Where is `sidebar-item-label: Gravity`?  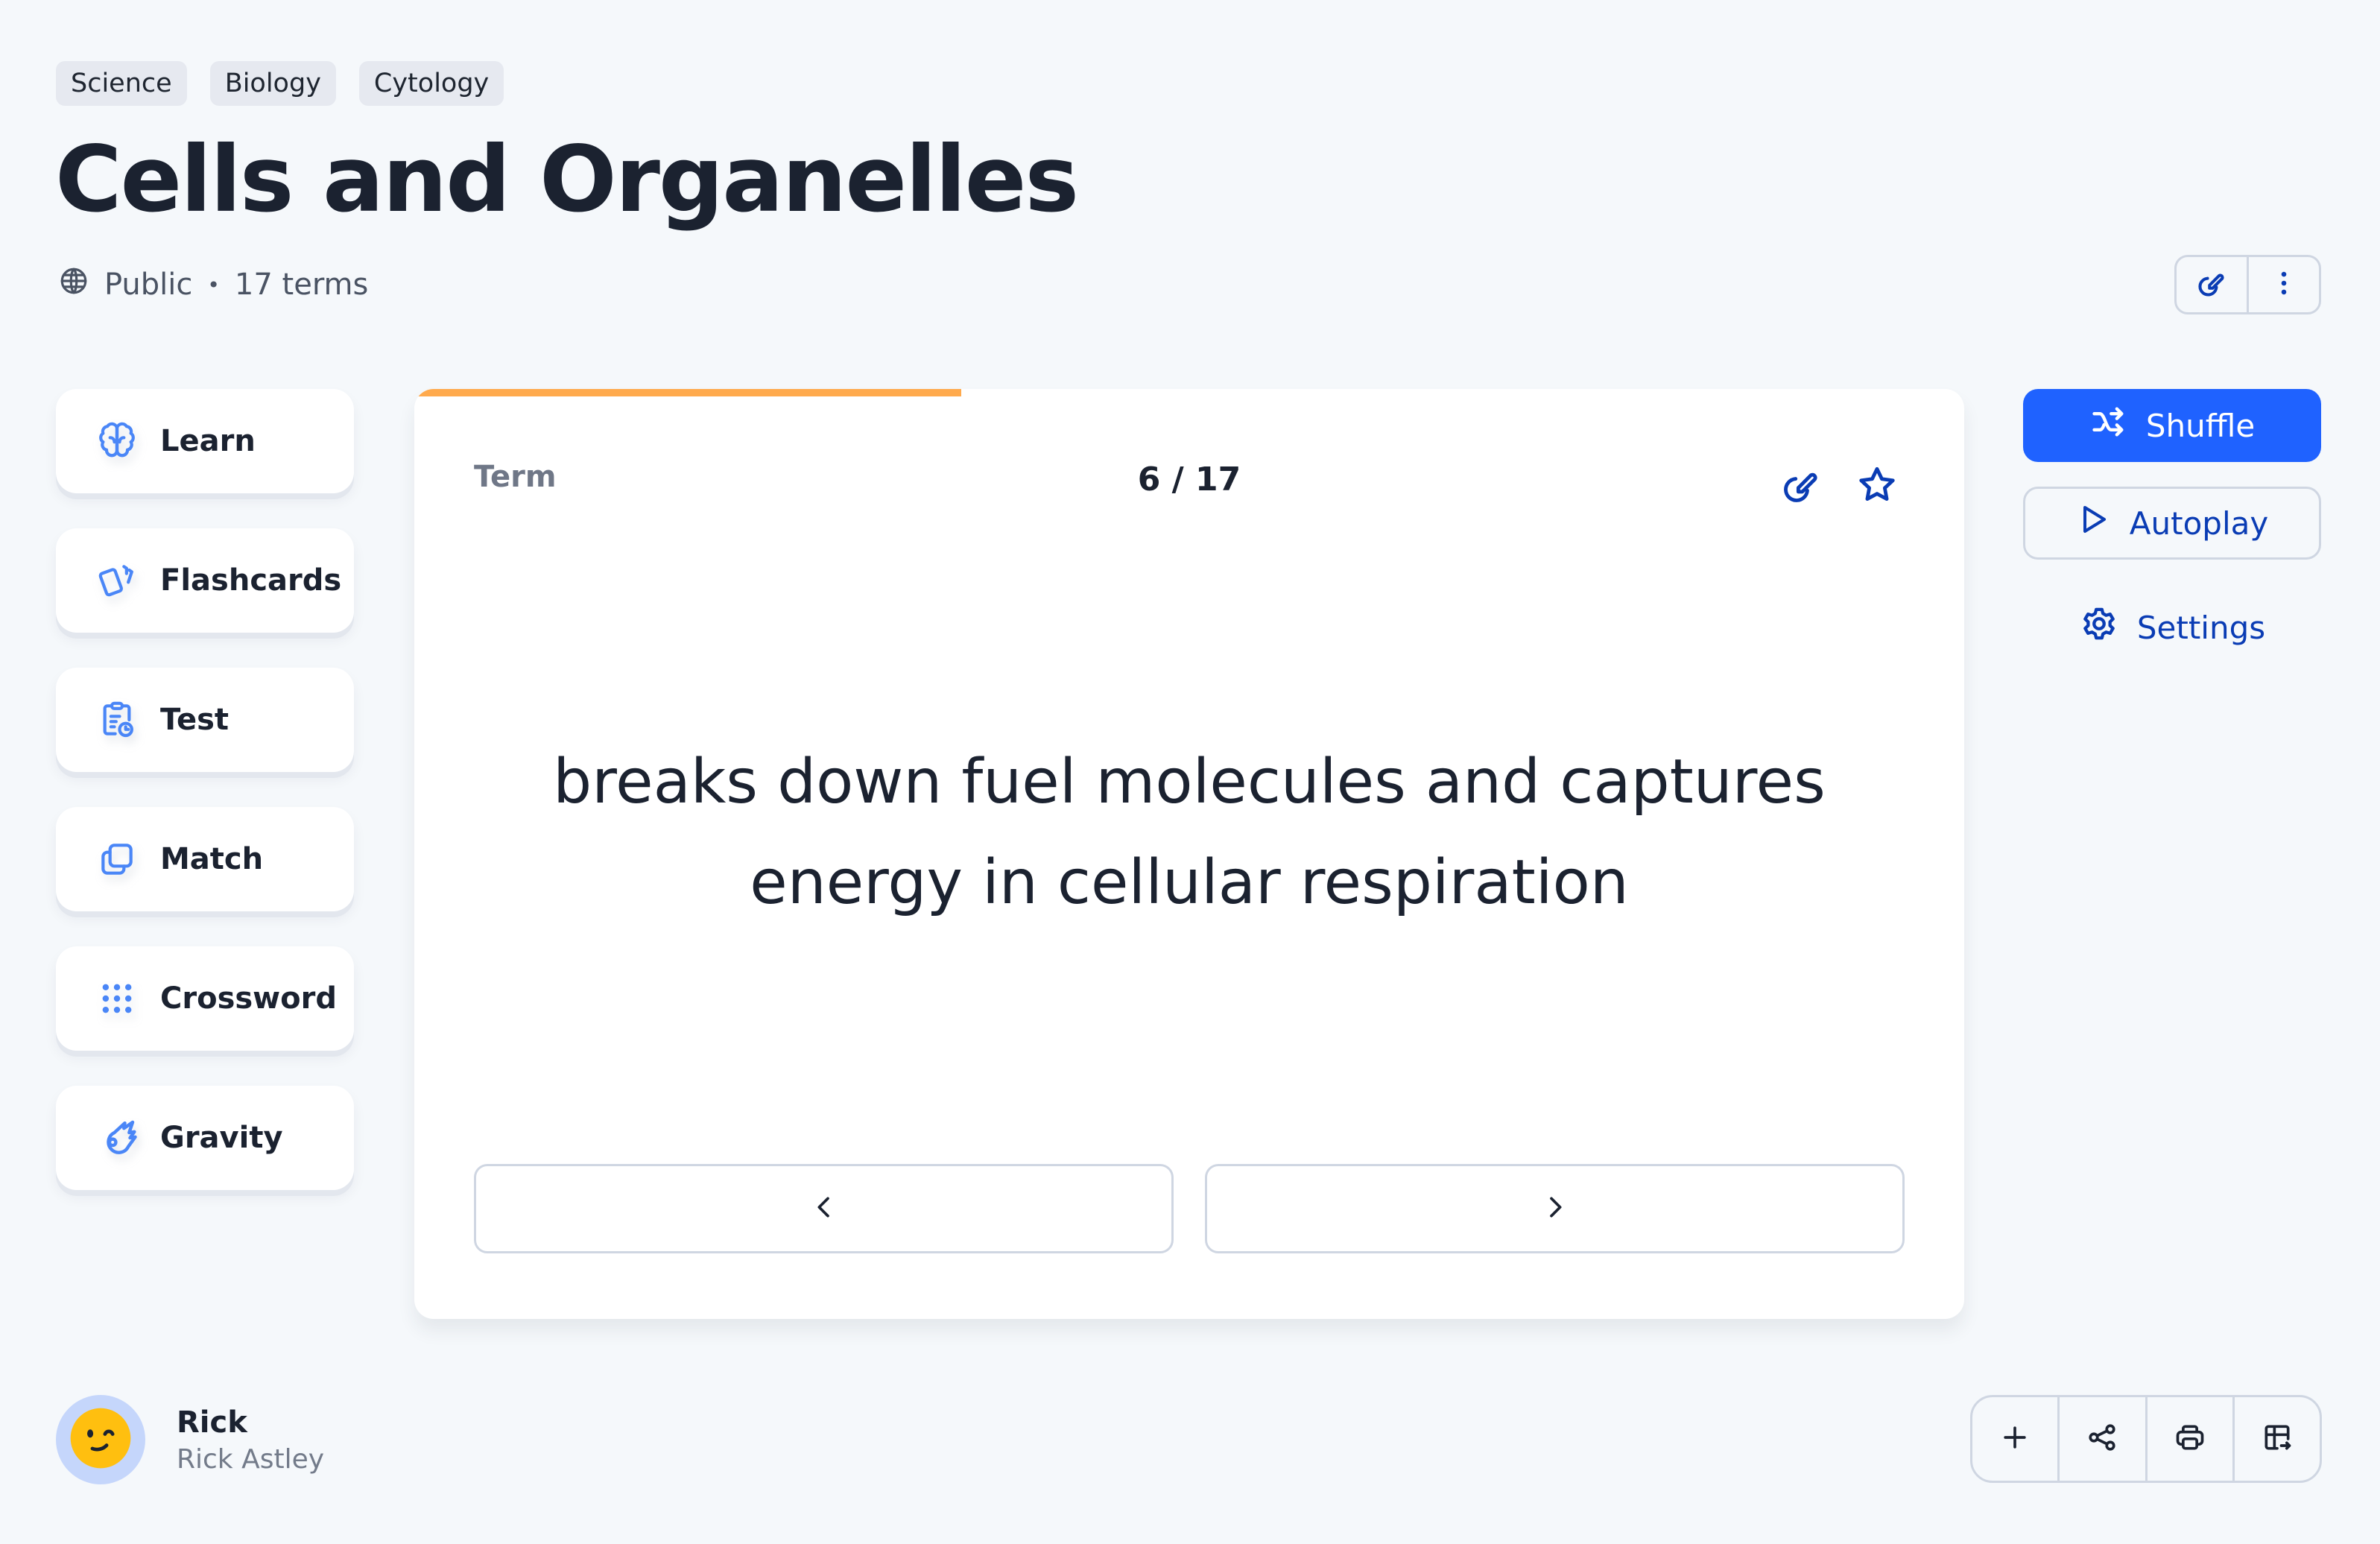 sidebar-item-label: Gravity is located at coordinates (221, 1138).